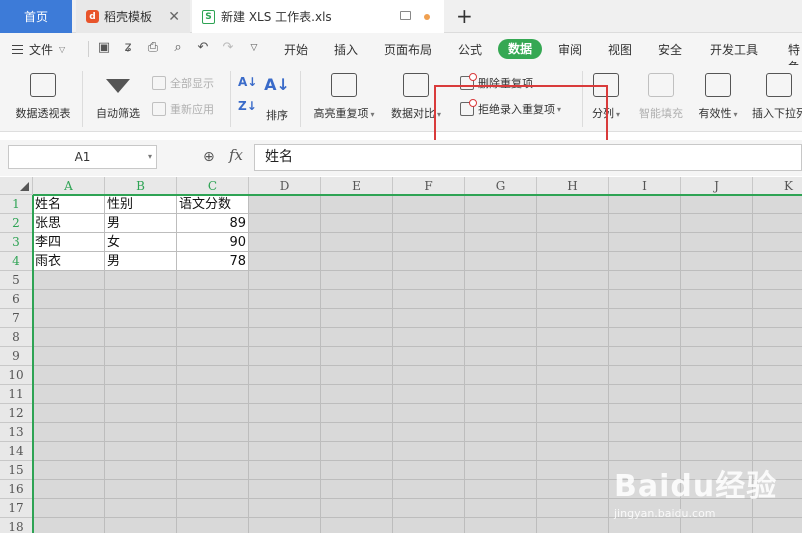 The width and height of the screenshot is (802, 533). What do you see at coordinates (501, 280) in the screenshot?
I see `cell-g5` at bounding box center [501, 280].